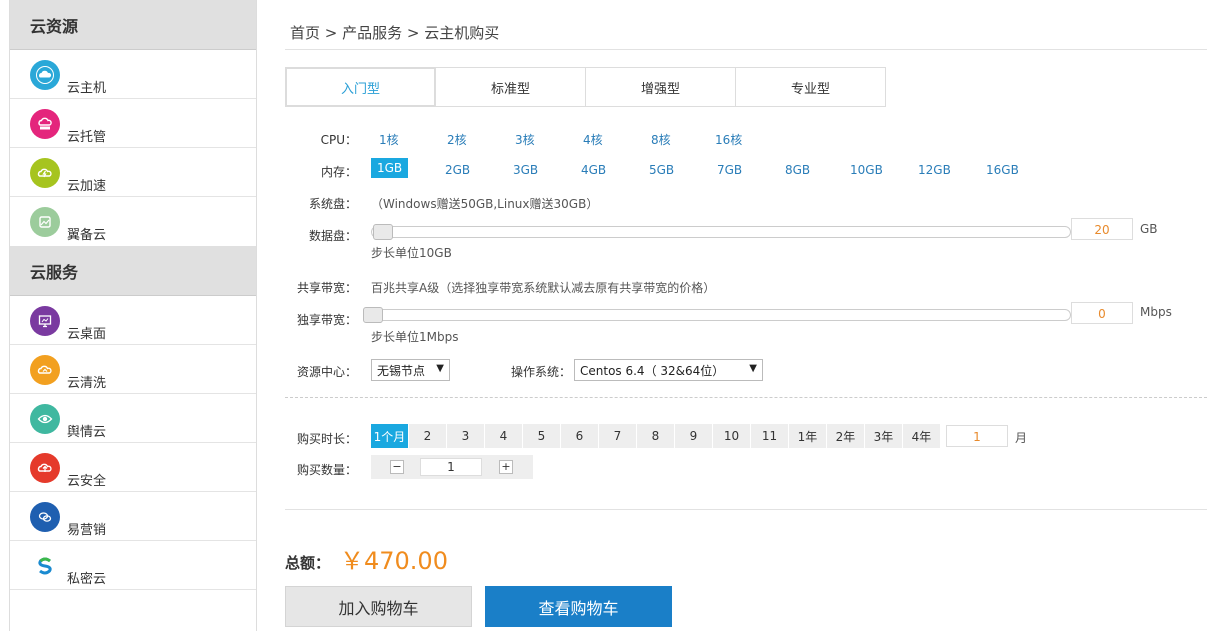 The image size is (1207, 631). I want to click on memory-option-12gb: 12GB, so click(934, 170).